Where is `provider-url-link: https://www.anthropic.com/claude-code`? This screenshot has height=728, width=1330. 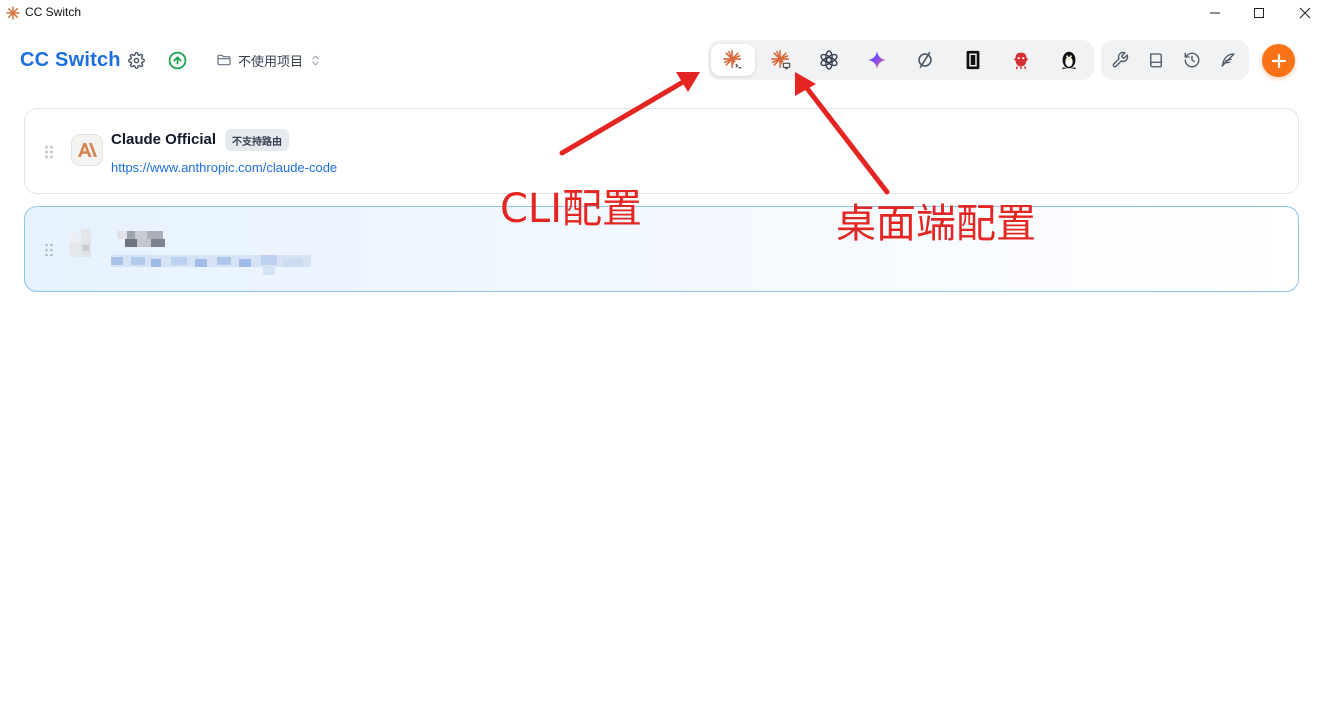
provider-url-link: https://www.anthropic.com/claude-code is located at coordinates (224, 167).